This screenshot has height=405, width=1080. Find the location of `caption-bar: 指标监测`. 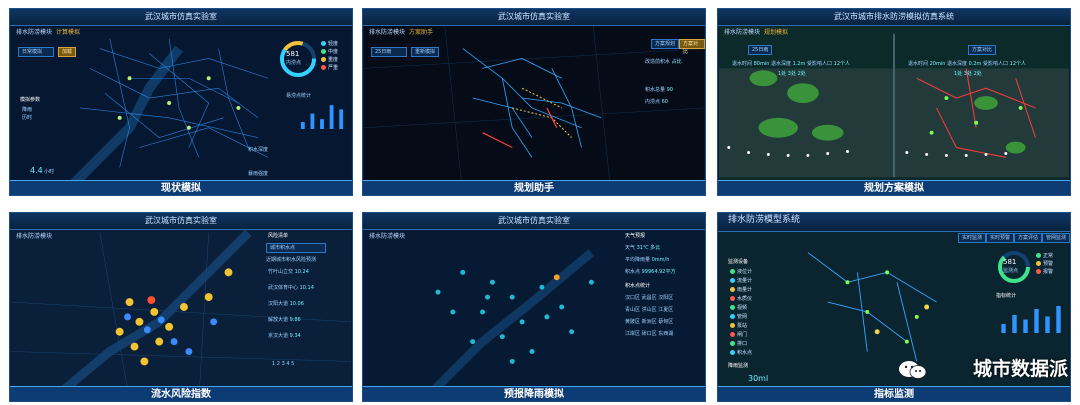

caption-bar: 指标监测 is located at coordinates (894, 393).